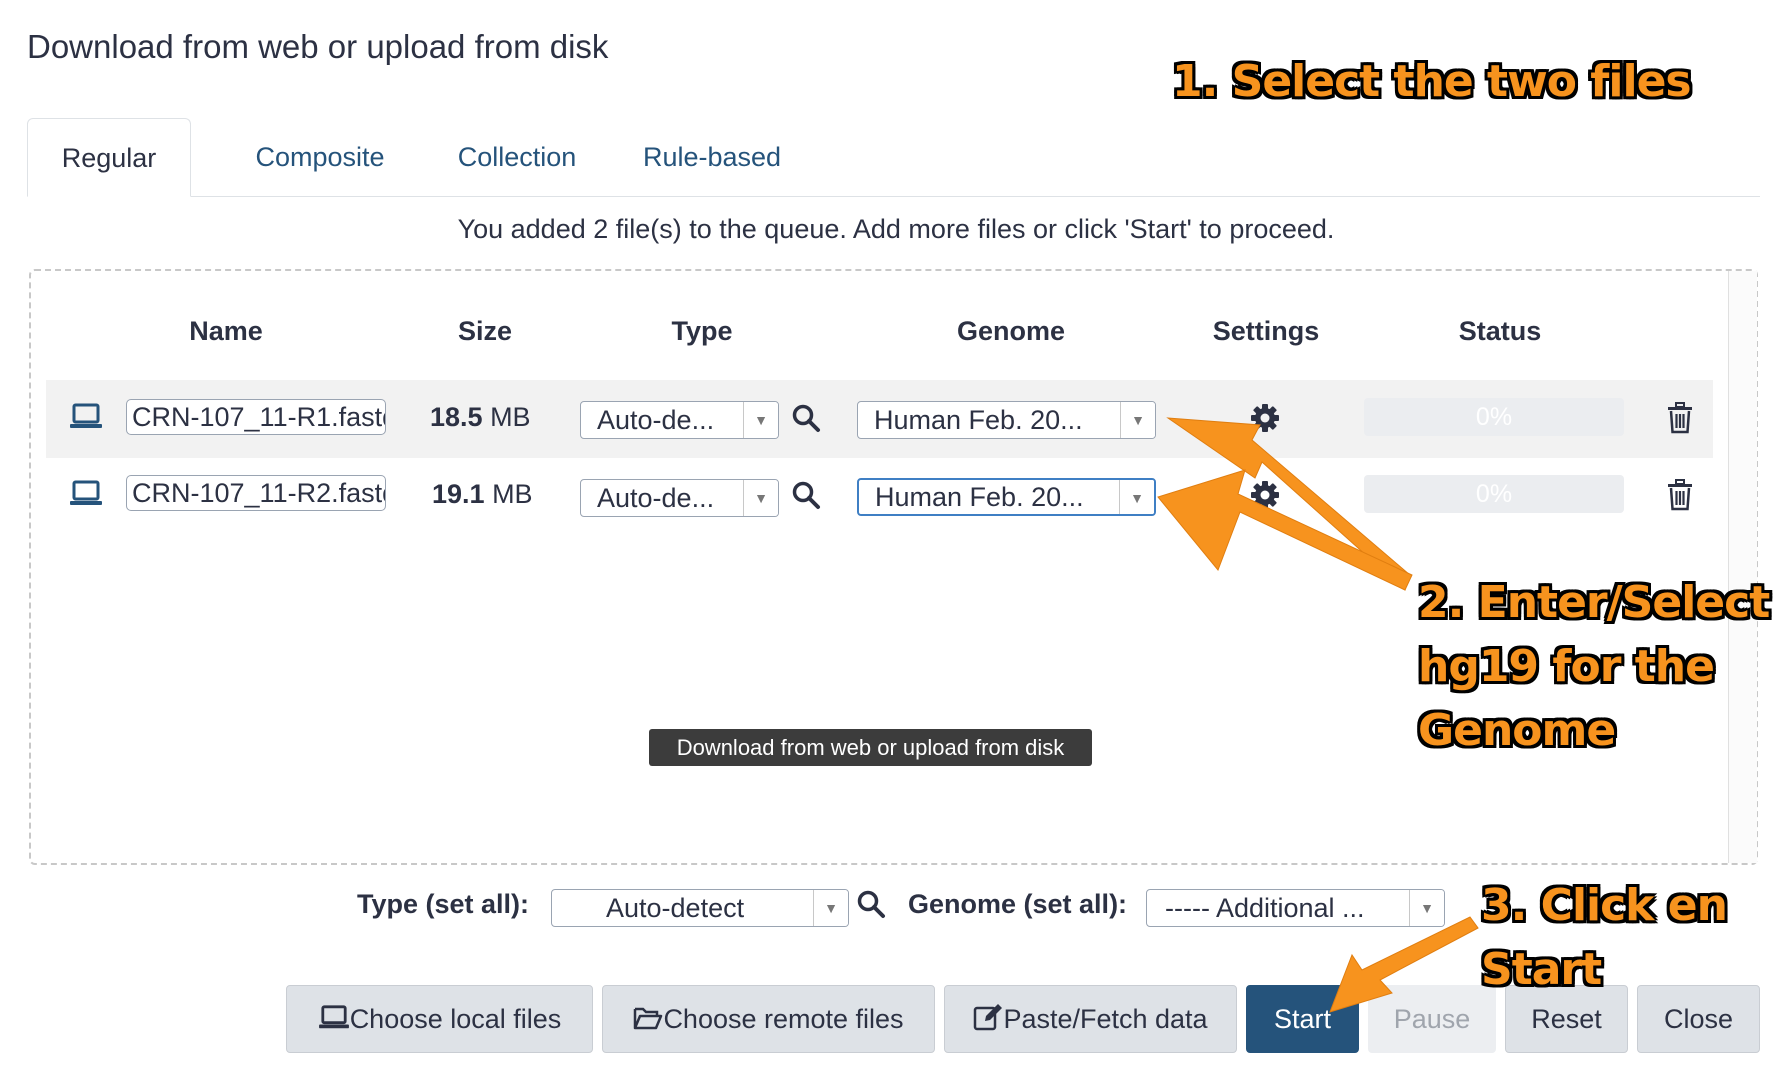 This screenshot has height=1082, width=1792. Describe the element at coordinates (1011, 331) in the screenshot. I see `column-header-genome: Genome` at that location.